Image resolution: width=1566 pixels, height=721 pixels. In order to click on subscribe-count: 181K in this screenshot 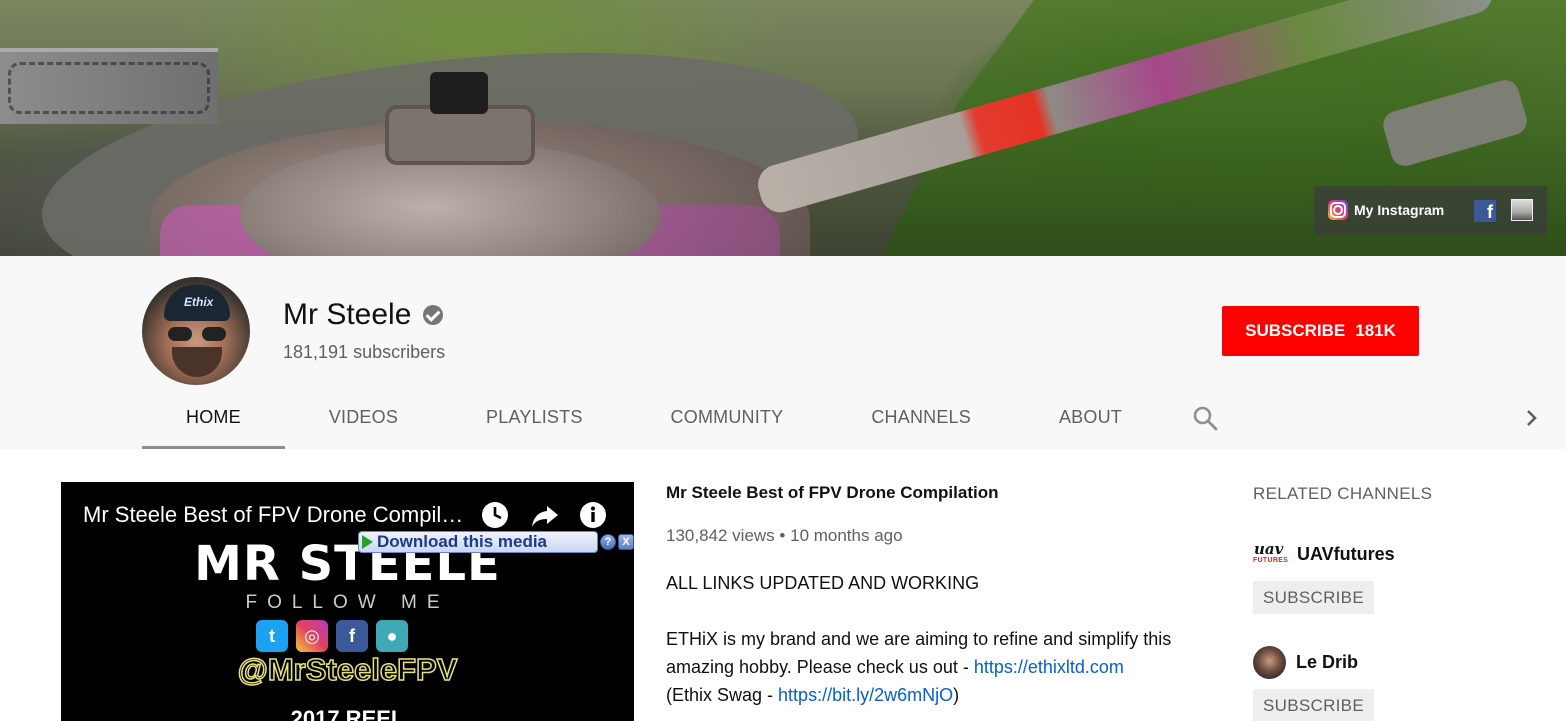, I will do `click(1375, 330)`.